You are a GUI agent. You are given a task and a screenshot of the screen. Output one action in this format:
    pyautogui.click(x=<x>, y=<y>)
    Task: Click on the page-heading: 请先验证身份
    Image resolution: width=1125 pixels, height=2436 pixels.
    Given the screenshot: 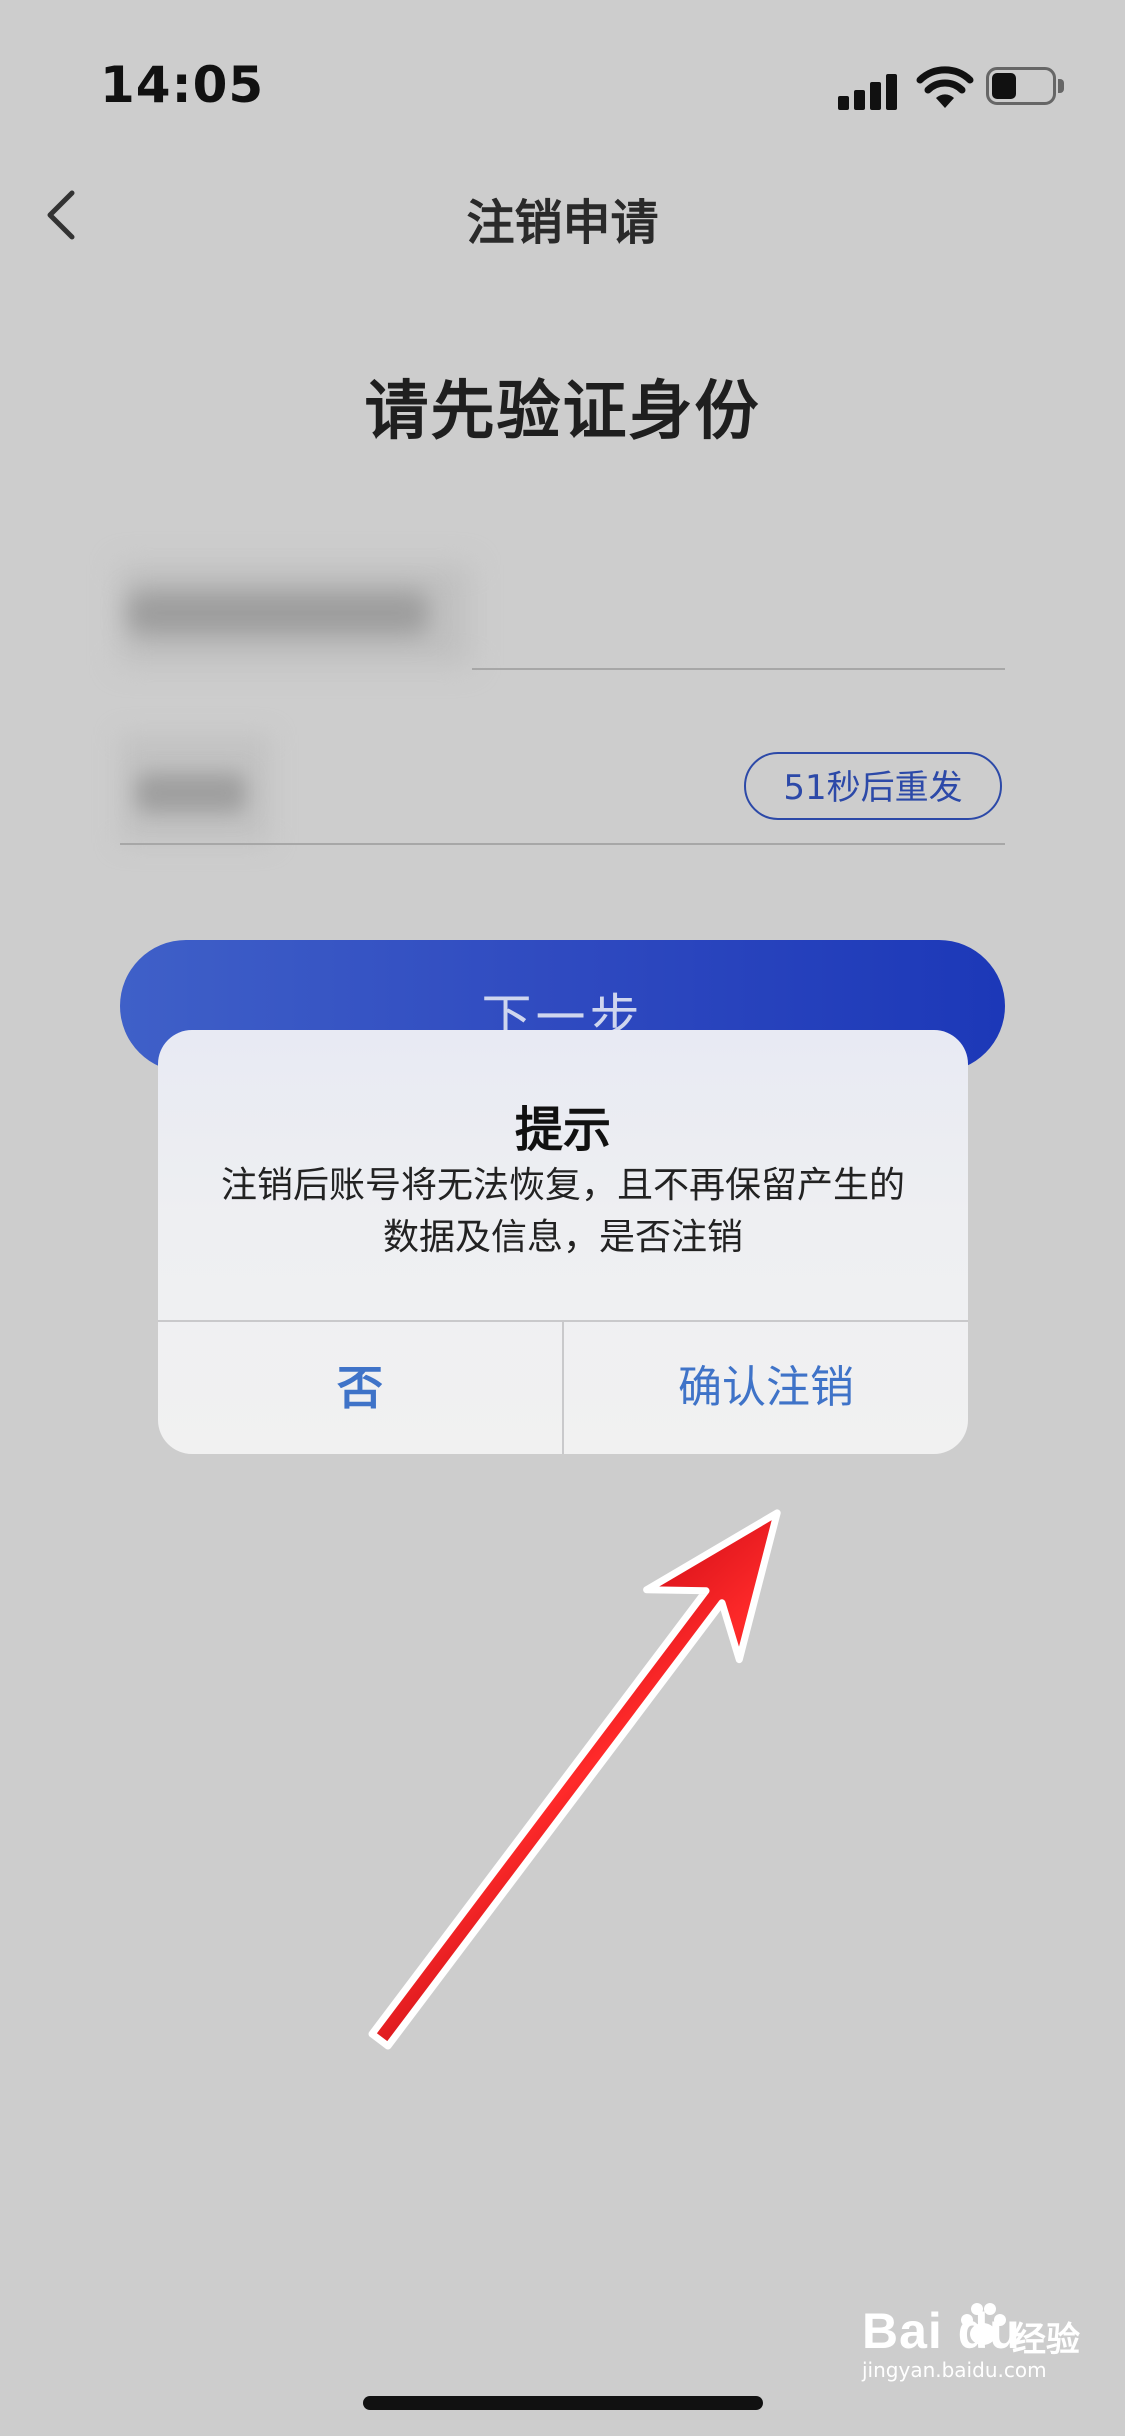 What is the action you would take?
    pyautogui.click(x=562, y=412)
    